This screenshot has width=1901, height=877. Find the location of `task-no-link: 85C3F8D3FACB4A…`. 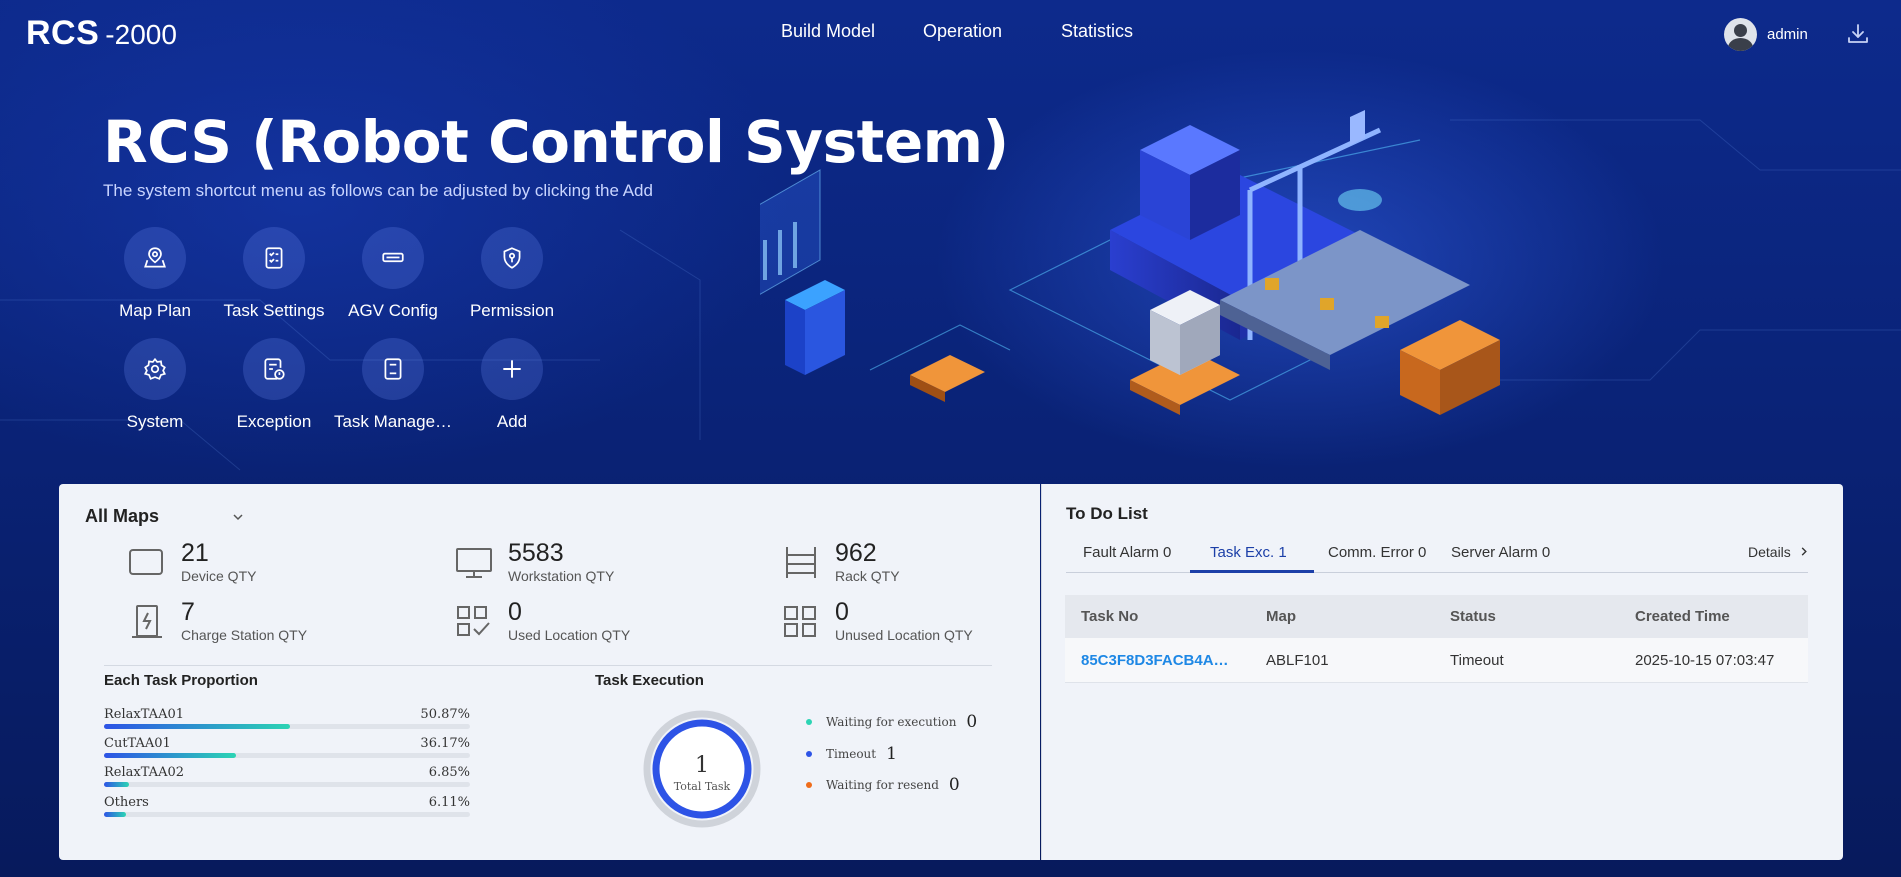

task-no-link: 85C3F8D3FACB4A… is located at coordinates (1155, 660).